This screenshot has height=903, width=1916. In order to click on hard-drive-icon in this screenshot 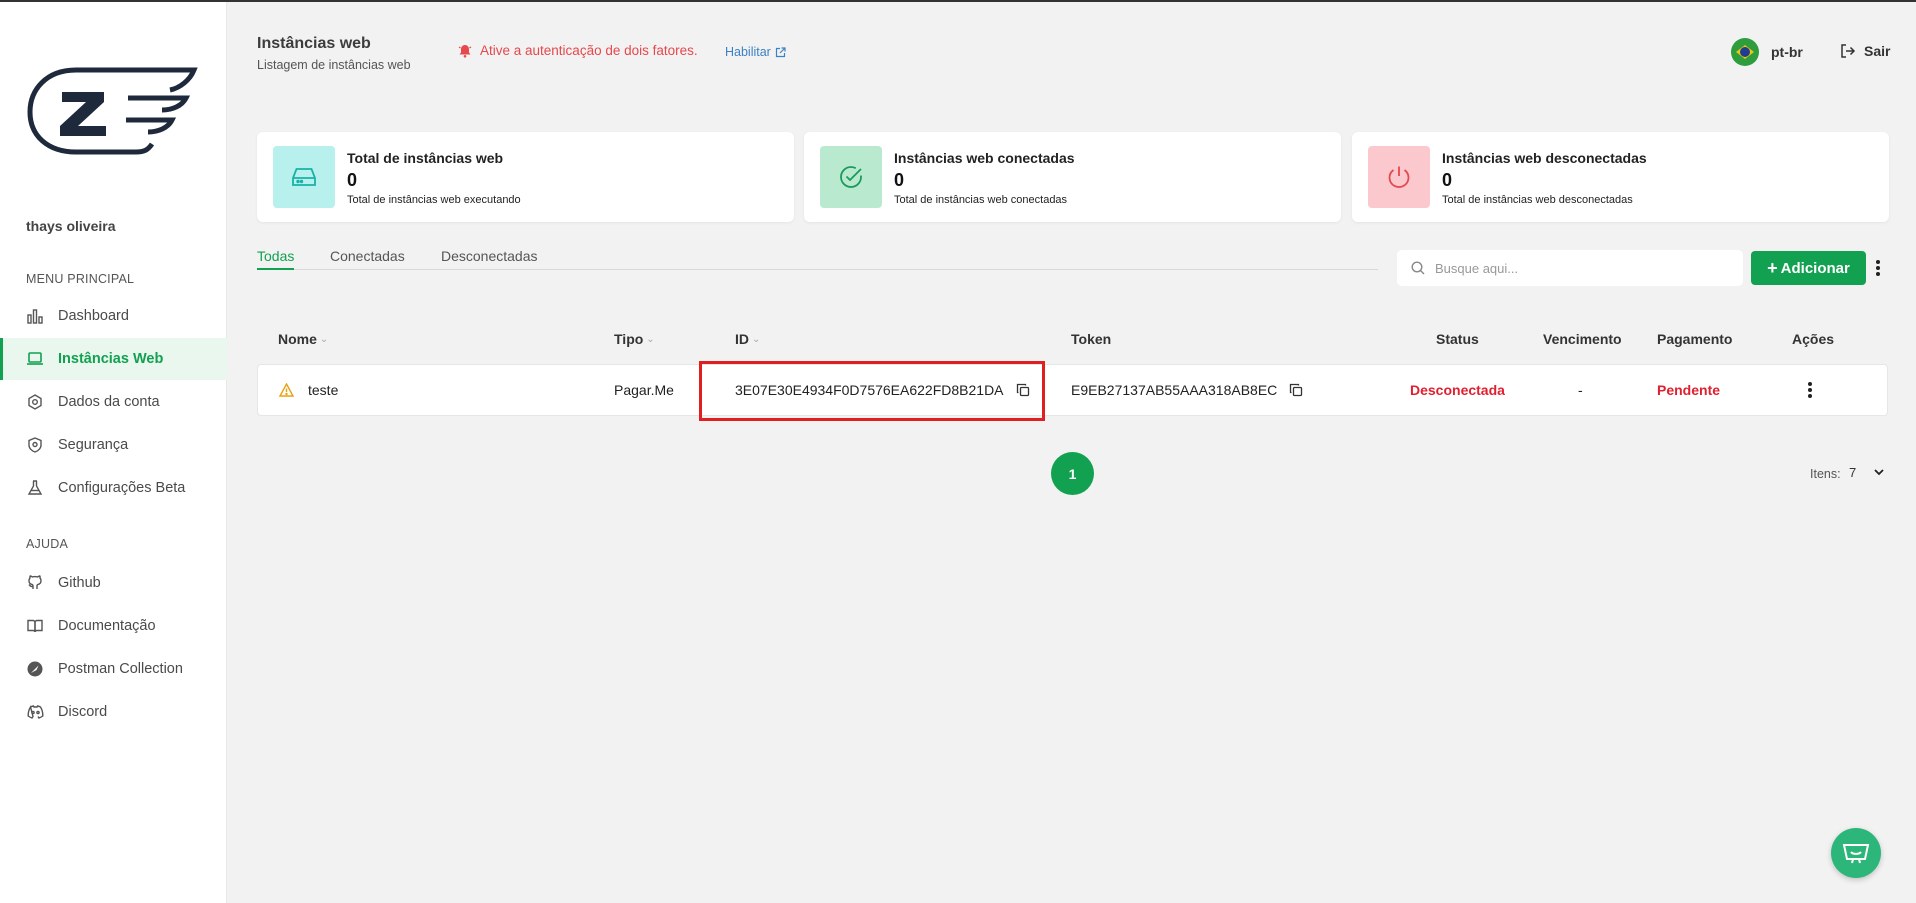, I will do `click(304, 177)`.